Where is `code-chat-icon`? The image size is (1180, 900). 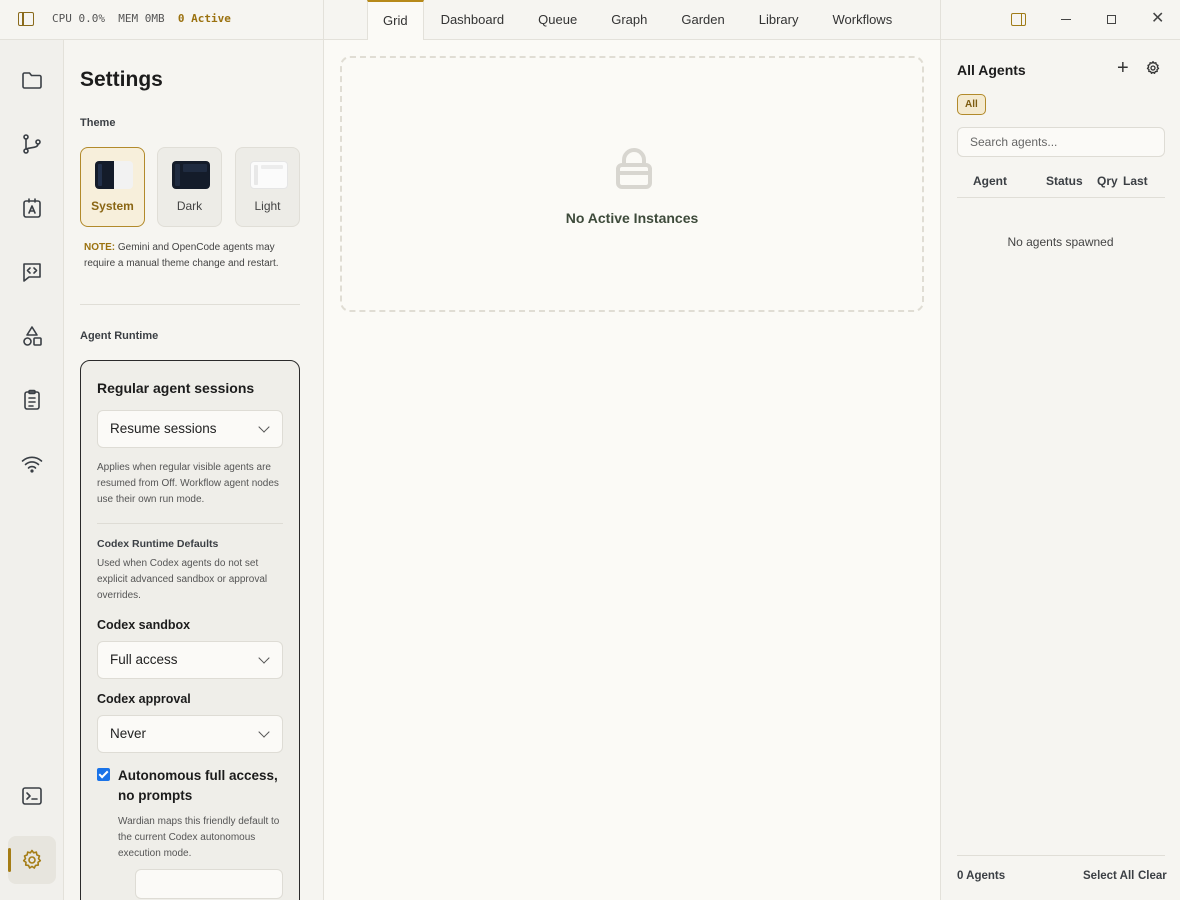 code-chat-icon is located at coordinates (32, 272).